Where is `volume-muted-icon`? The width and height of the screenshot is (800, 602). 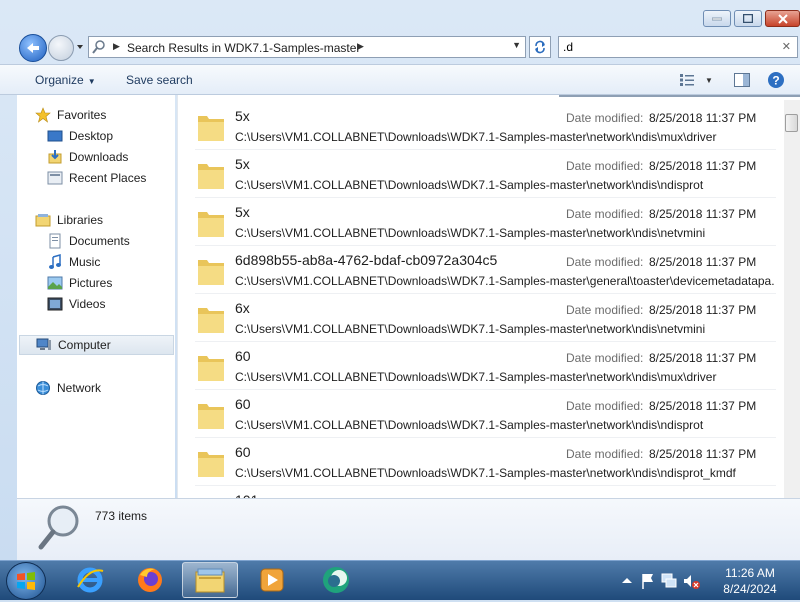
volume-muted-icon is located at coordinates (692, 582).